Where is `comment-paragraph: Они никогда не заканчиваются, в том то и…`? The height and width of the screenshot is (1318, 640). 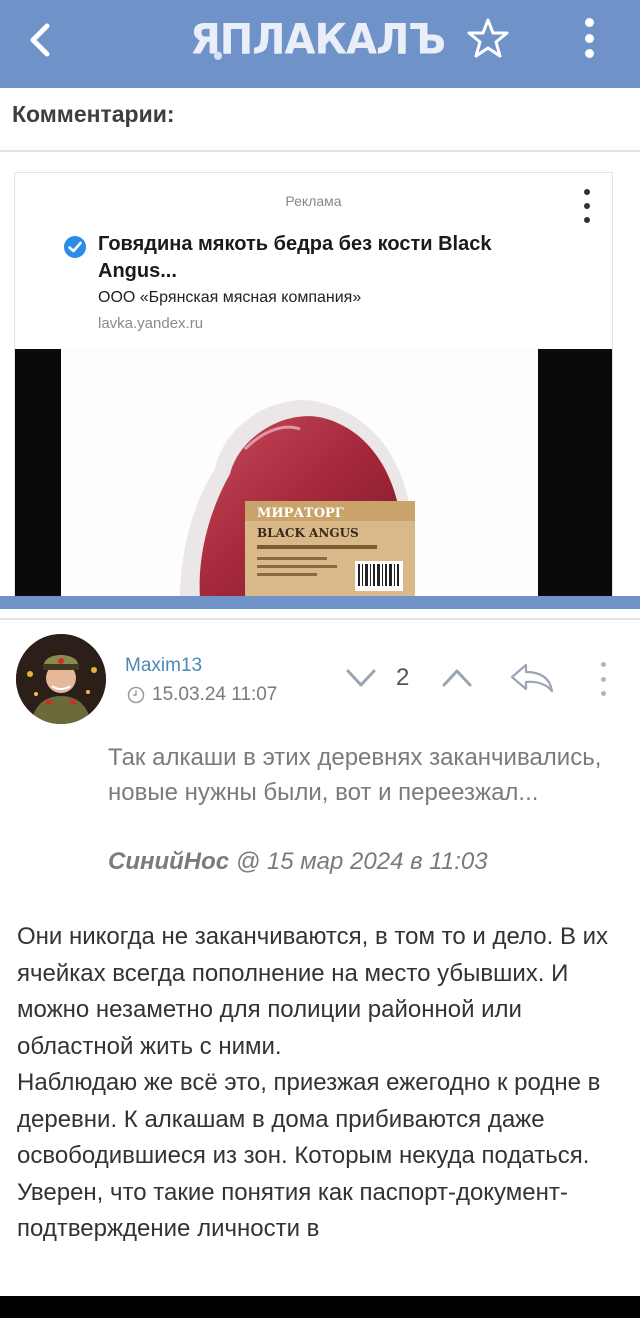 comment-paragraph: Они никогда не заканчиваются, в том то и… is located at coordinates (313, 991).